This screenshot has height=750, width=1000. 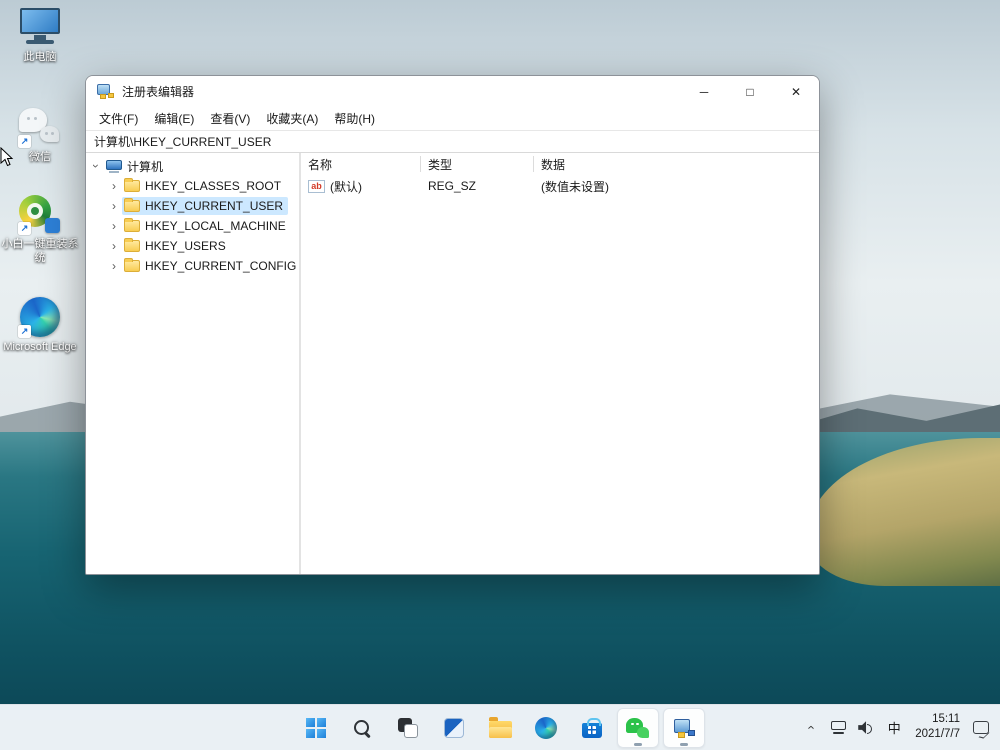 What do you see at coordinates (183, 142) in the screenshot?
I see `address-text: 计算机\HKEY_CURRENT_USER` at bounding box center [183, 142].